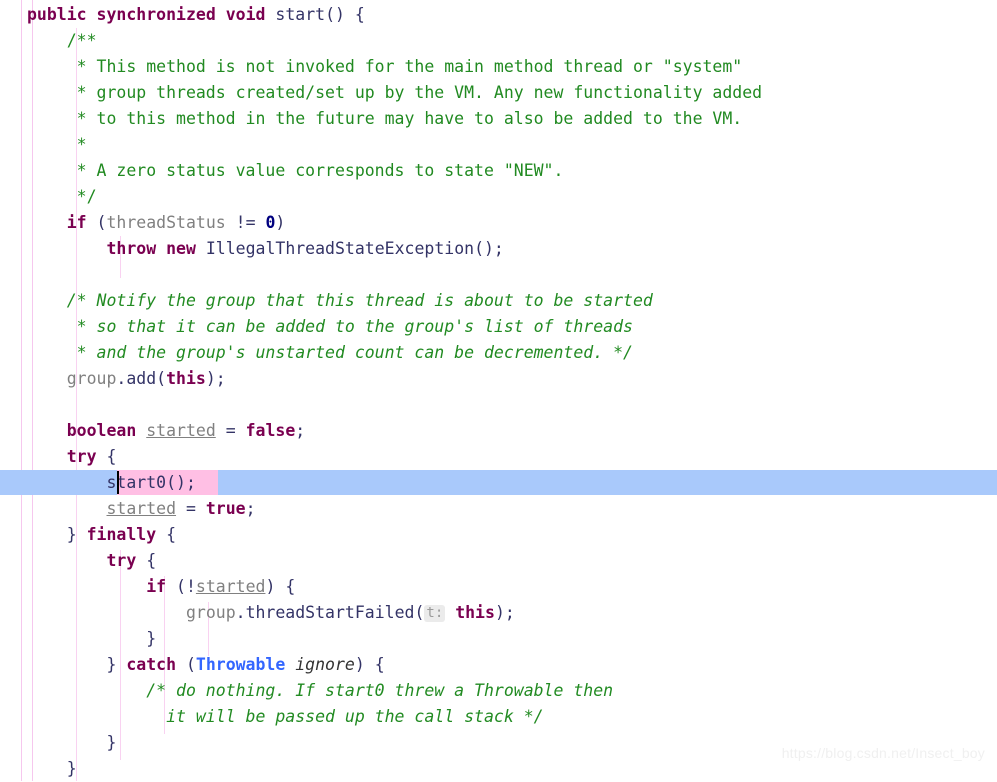 The image size is (997, 782). What do you see at coordinates (181, 482) in the screenshot?
I see `code-token: ();` at bounding box center [181, 482].